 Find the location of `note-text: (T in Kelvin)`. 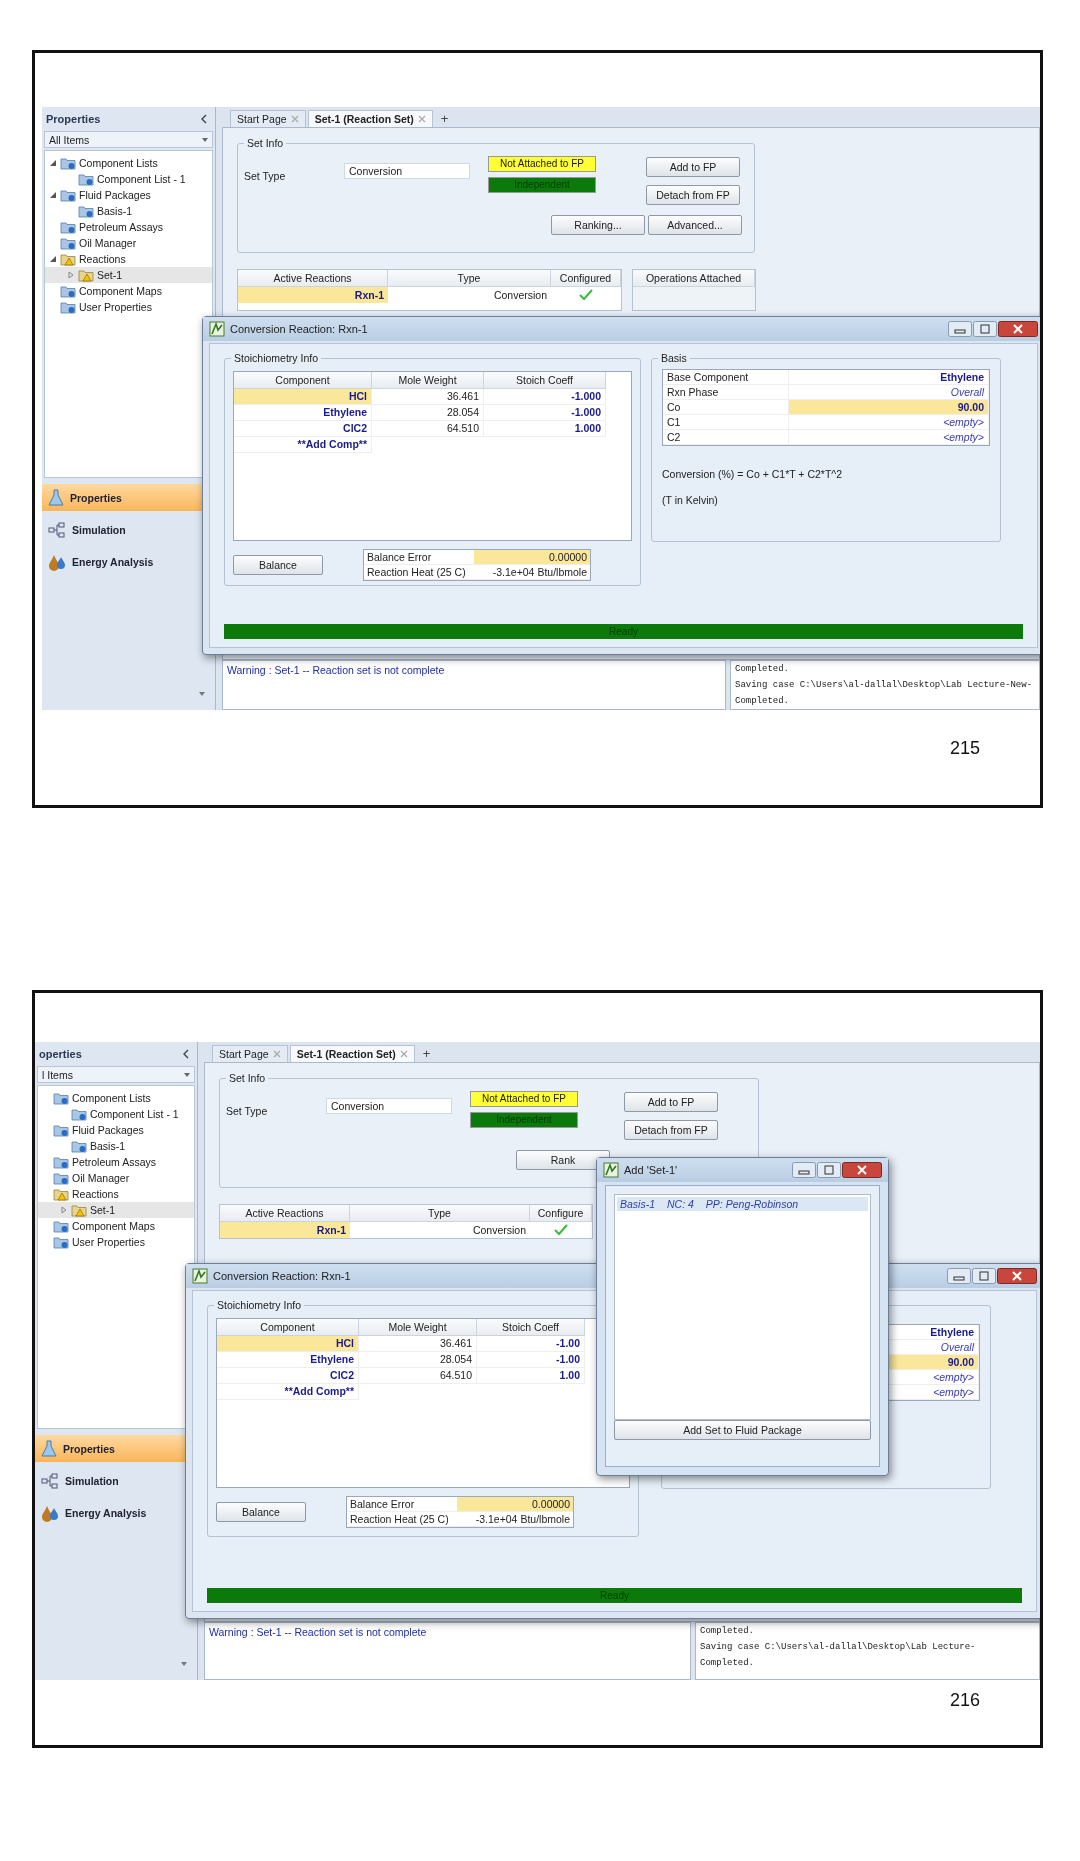

note-text: (T in Kelvin) is located at coordinates (690, 500).